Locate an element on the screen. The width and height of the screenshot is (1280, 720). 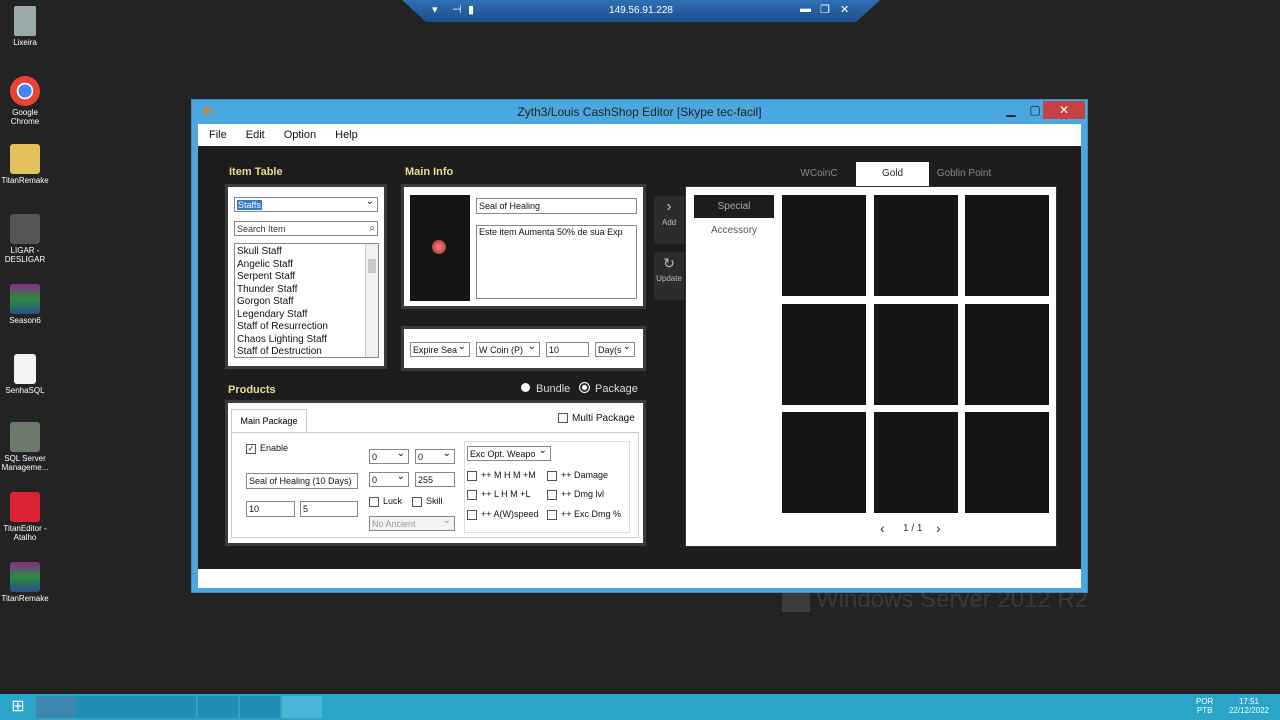
desktop-icon-titaneditor: TitanEditor - Atalho is located at coordinates (25, 517).